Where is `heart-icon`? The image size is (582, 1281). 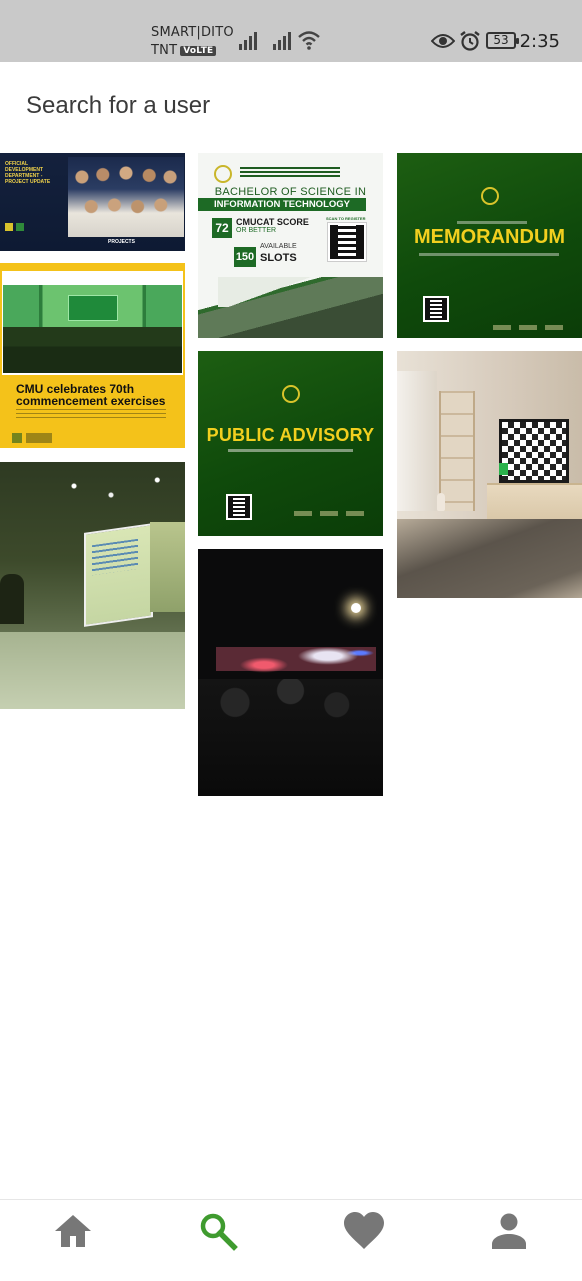
heart-icon is located at coordinates (364, 1230).